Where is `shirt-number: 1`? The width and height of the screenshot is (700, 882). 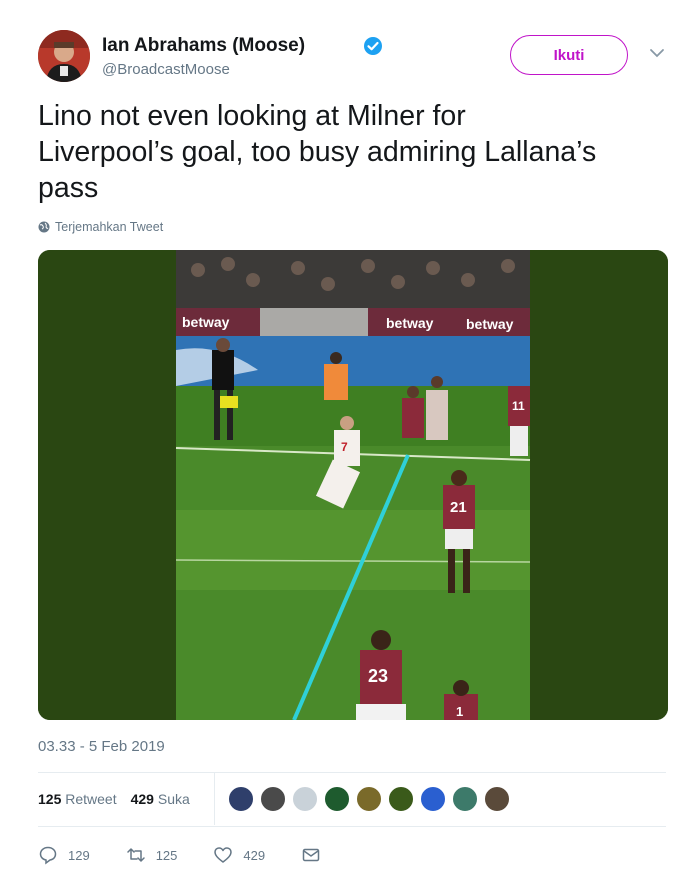 shirt-number: 1 is located at coordinates (459, 711).